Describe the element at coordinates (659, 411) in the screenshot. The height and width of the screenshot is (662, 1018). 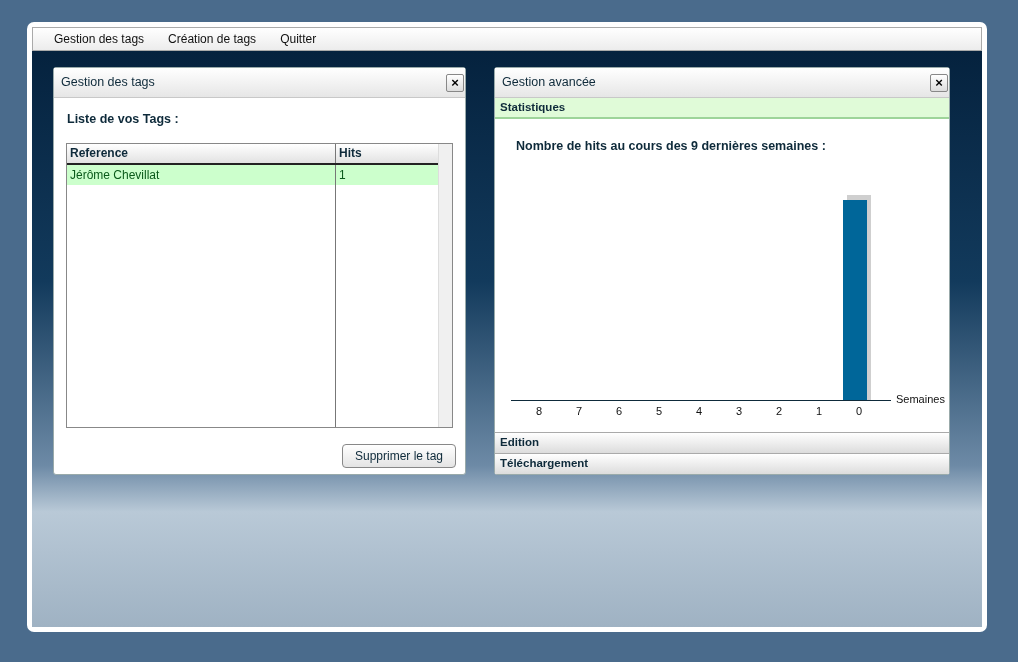
I see `axis-tick-label: 5` at that location.